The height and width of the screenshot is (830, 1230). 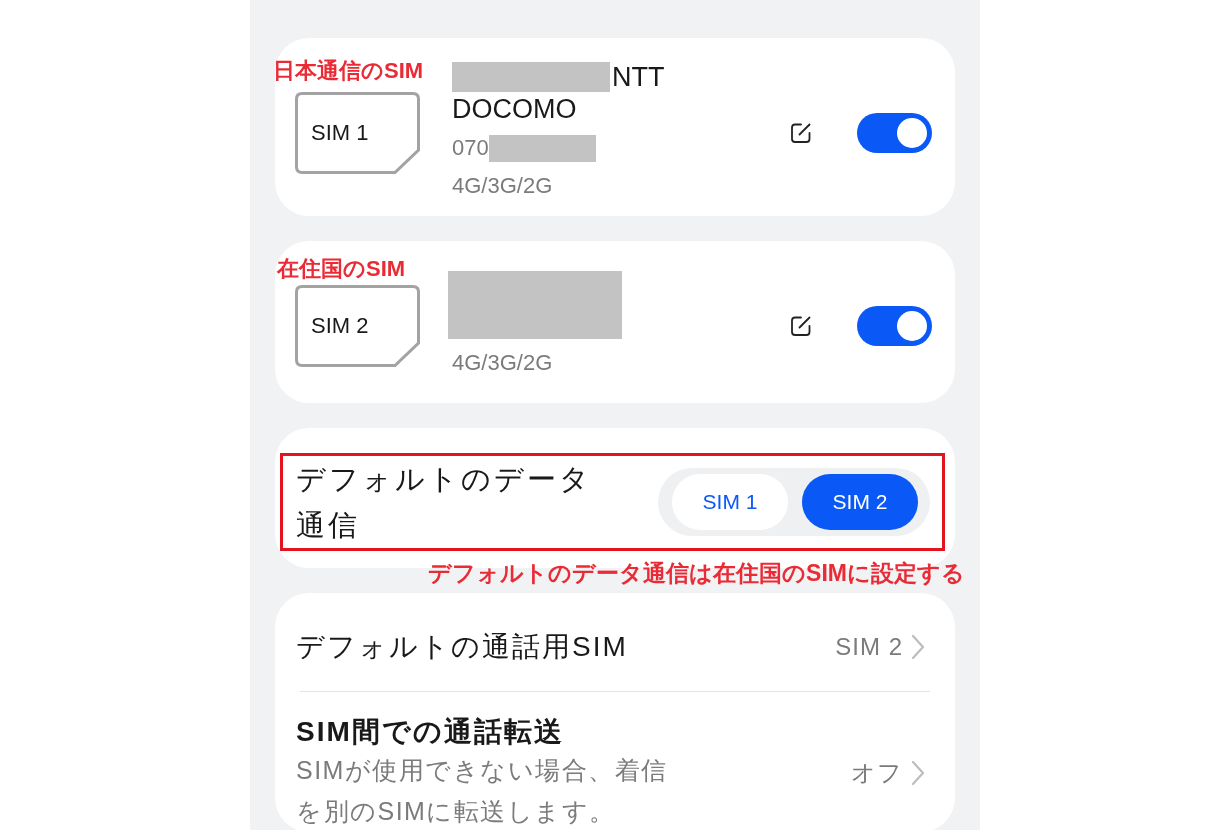 What do you see at coordinates (877, 773) in the screenshot?
I see `setting-value: オフ` at bounding box center [877, 773].